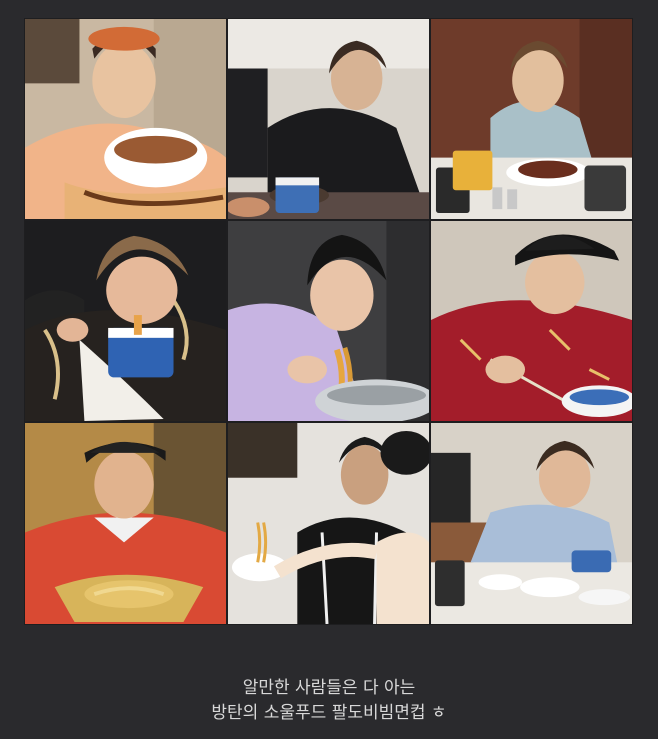 The height and width of the screenshot is (739, 658). I want to click on caption-line-1: 알만한 사람들은 다 아는, so click(329, 688).